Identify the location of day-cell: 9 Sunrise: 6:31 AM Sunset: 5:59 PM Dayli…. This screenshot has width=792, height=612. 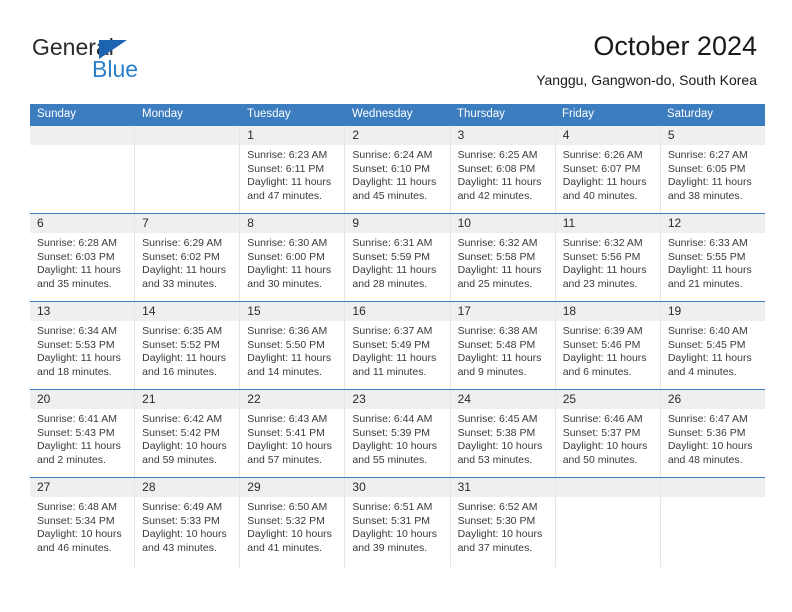
(398, 257).